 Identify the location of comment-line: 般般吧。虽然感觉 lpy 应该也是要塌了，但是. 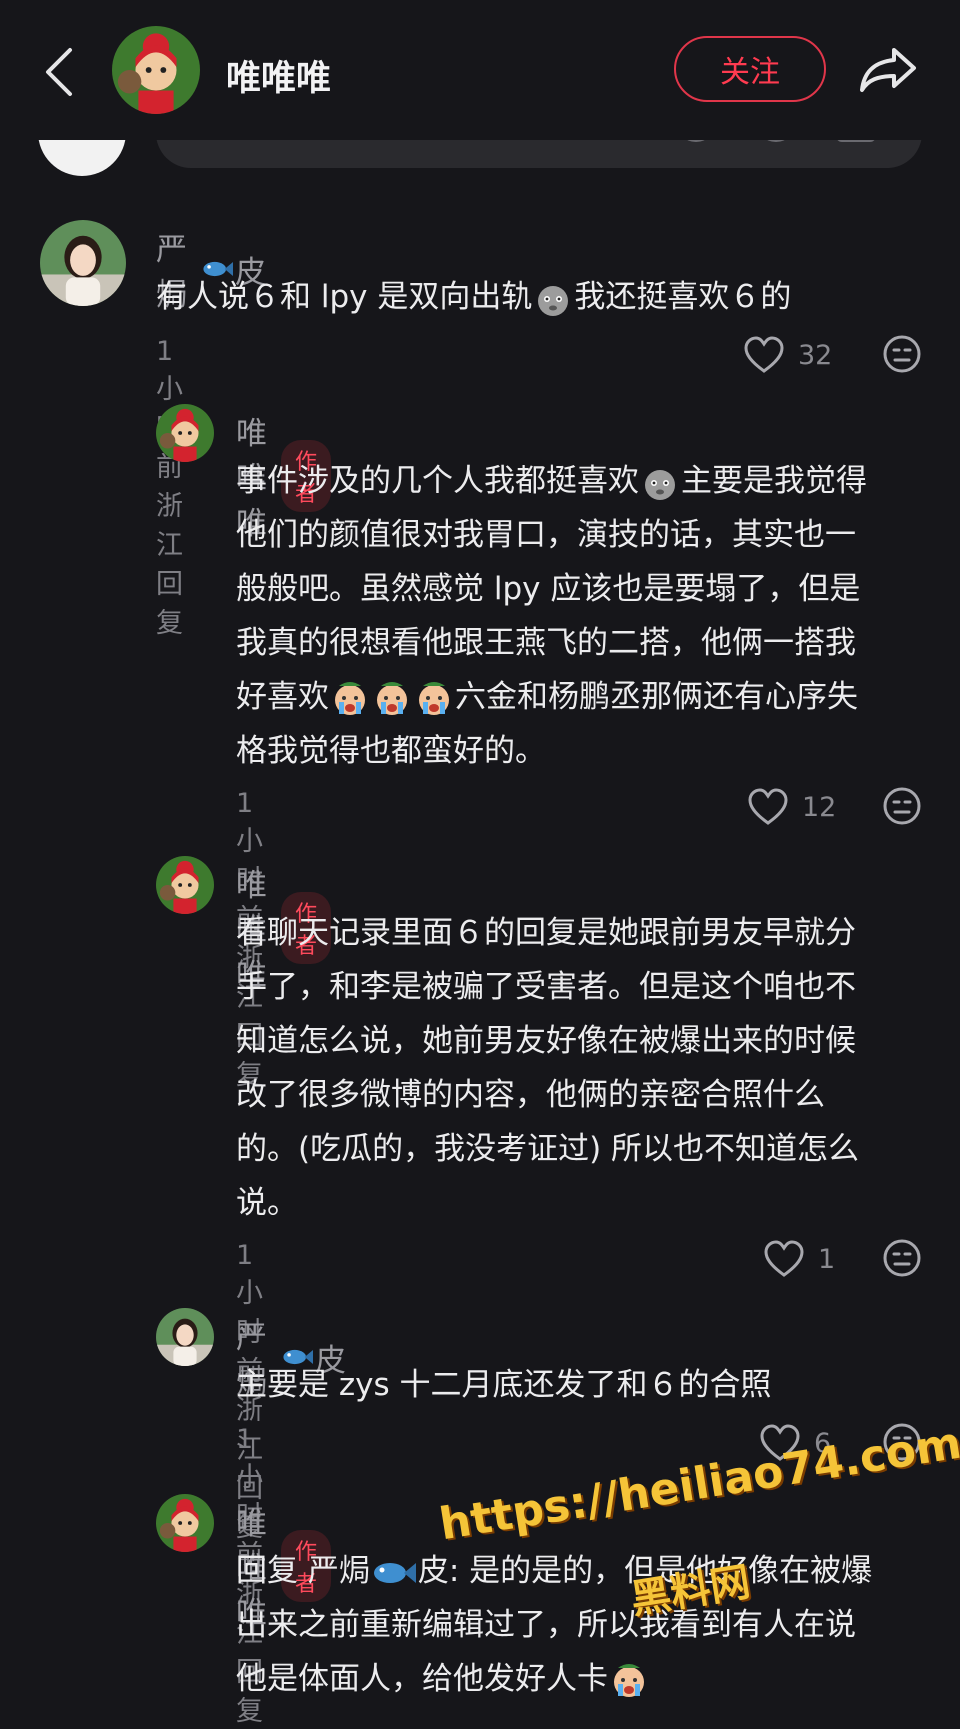
(548, 589).